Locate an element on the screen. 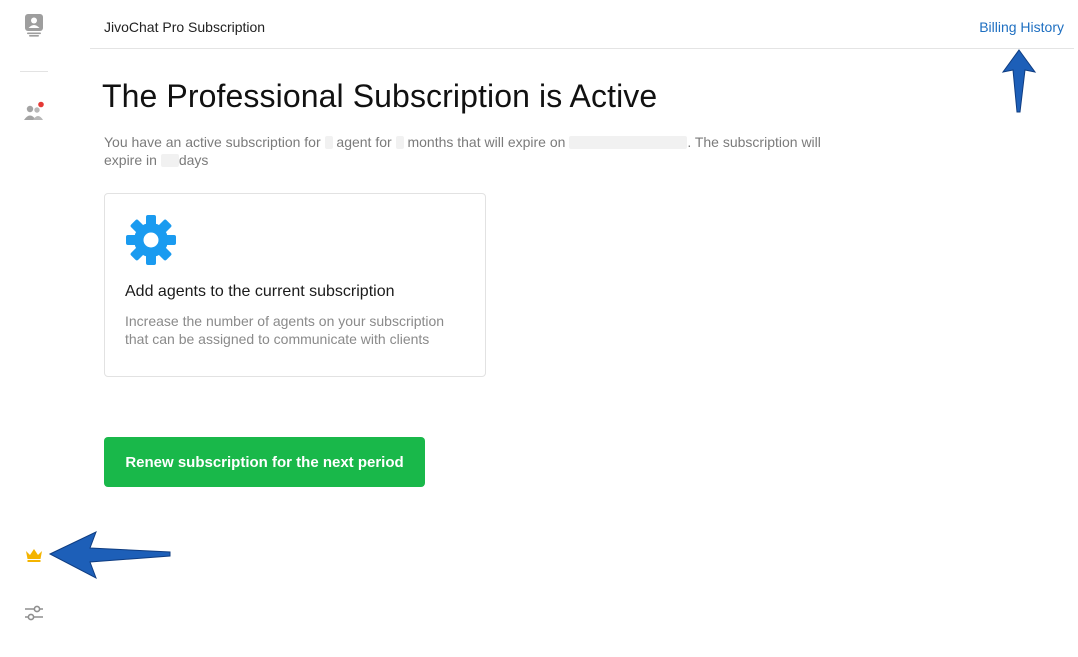 This screenshot has height=657, width=1078. sidebar is located at coordinates (34, 328).